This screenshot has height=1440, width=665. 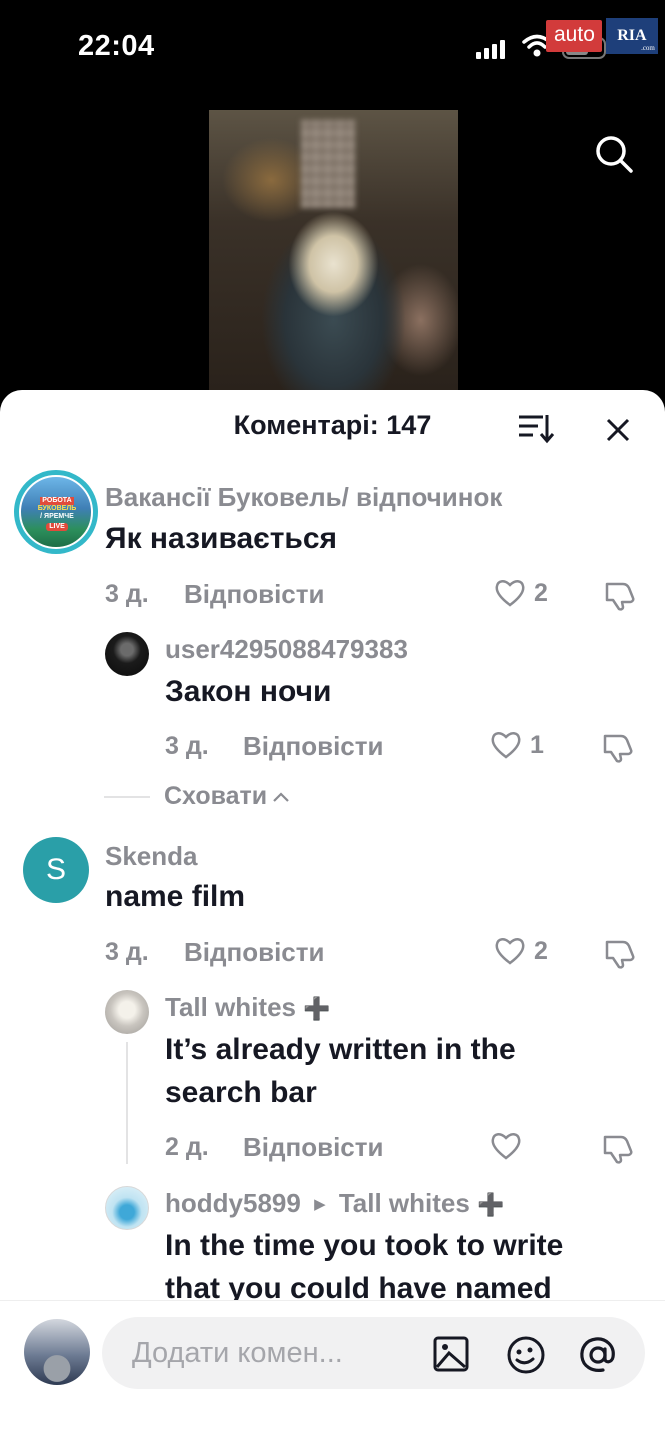 I want to click on close-button, so click(x=618, y=430).